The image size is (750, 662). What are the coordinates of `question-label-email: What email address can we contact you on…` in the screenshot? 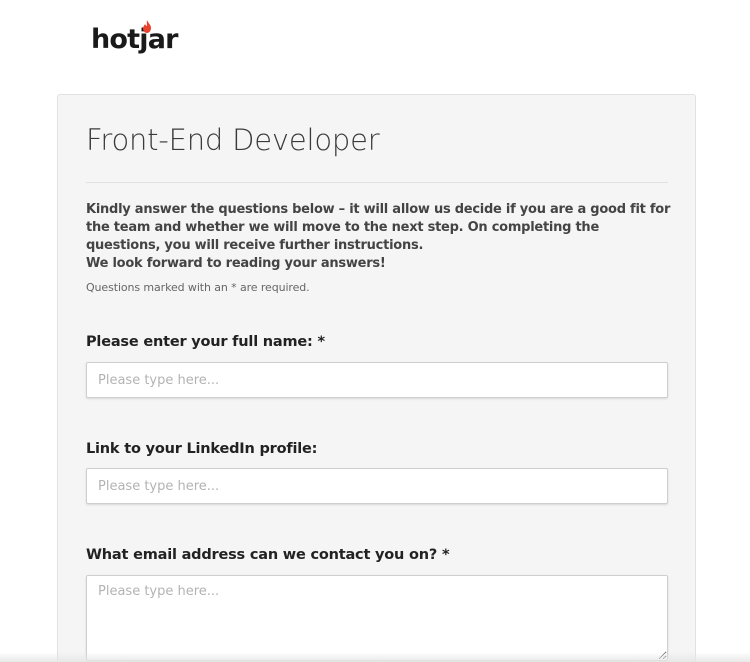 It's located at (268, 555).